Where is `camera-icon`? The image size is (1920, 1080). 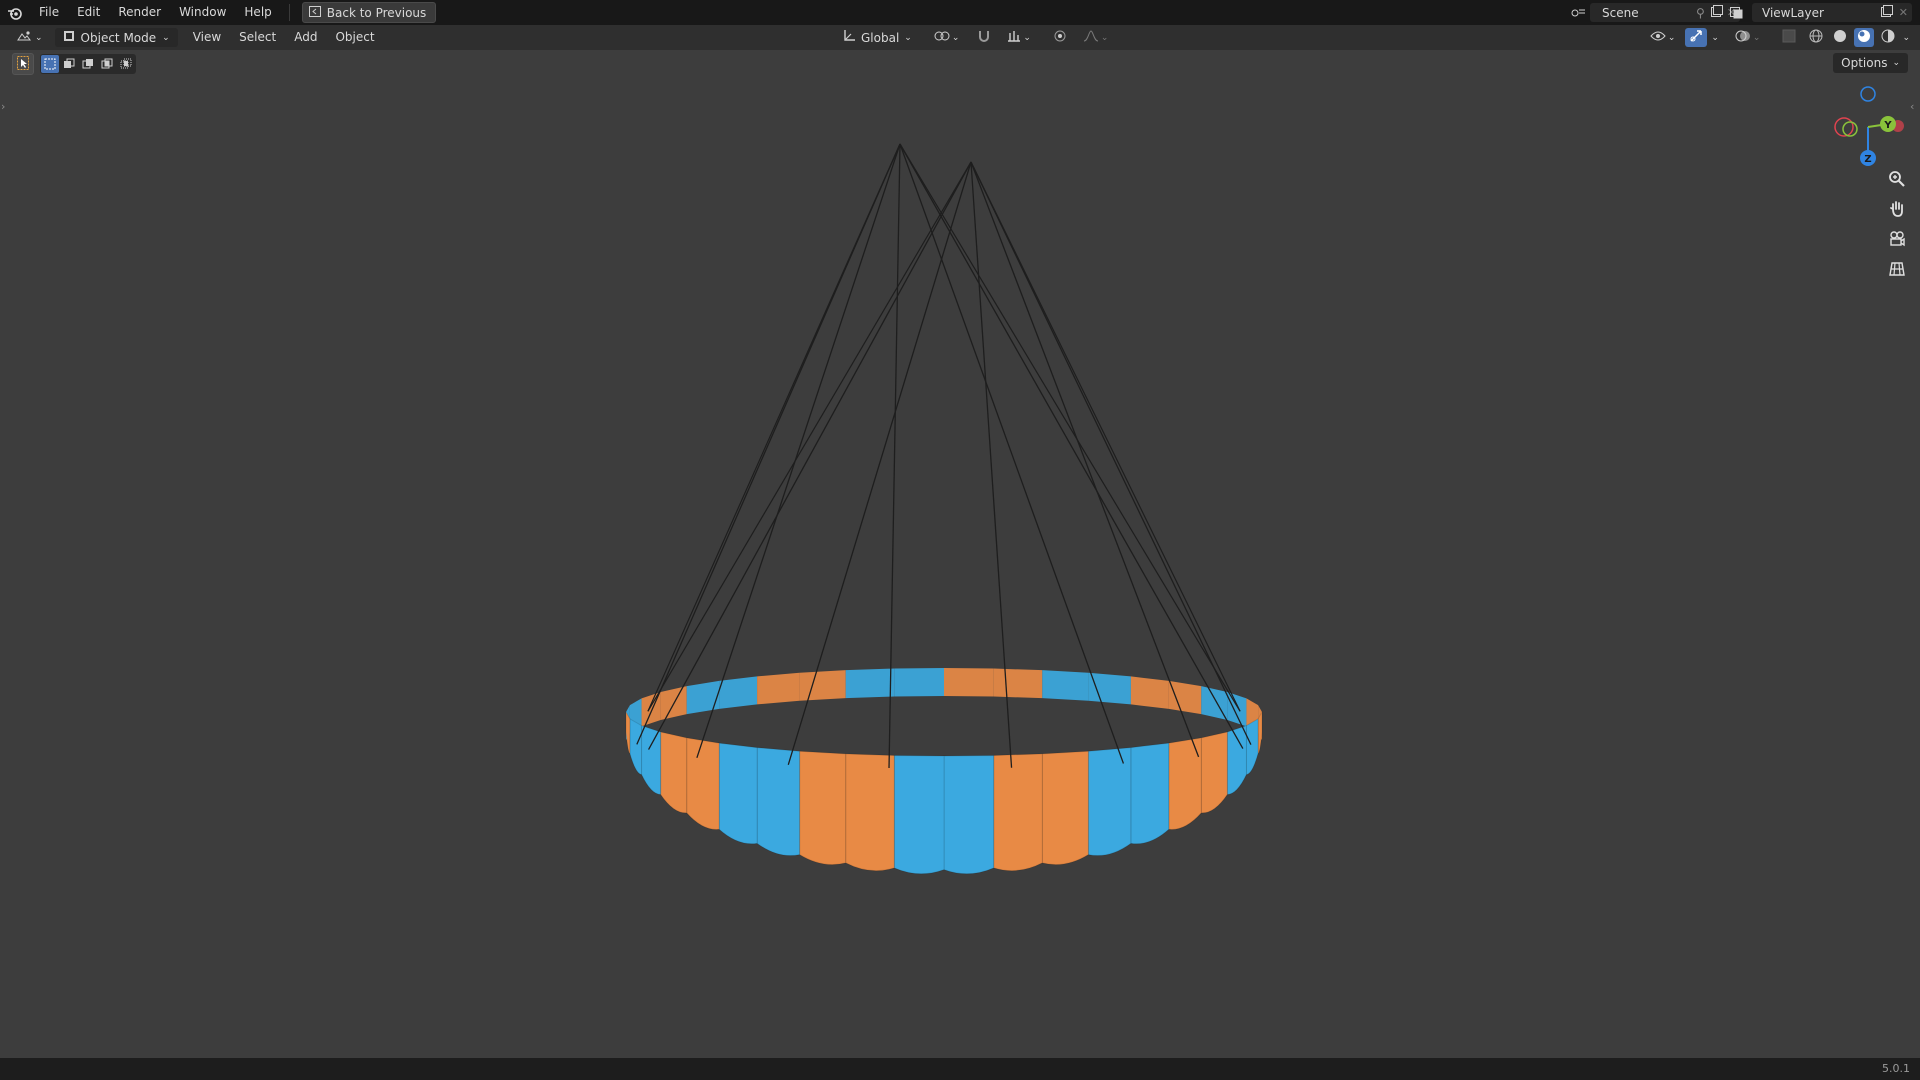
camera-icon is located at coordinates (1897, 241).